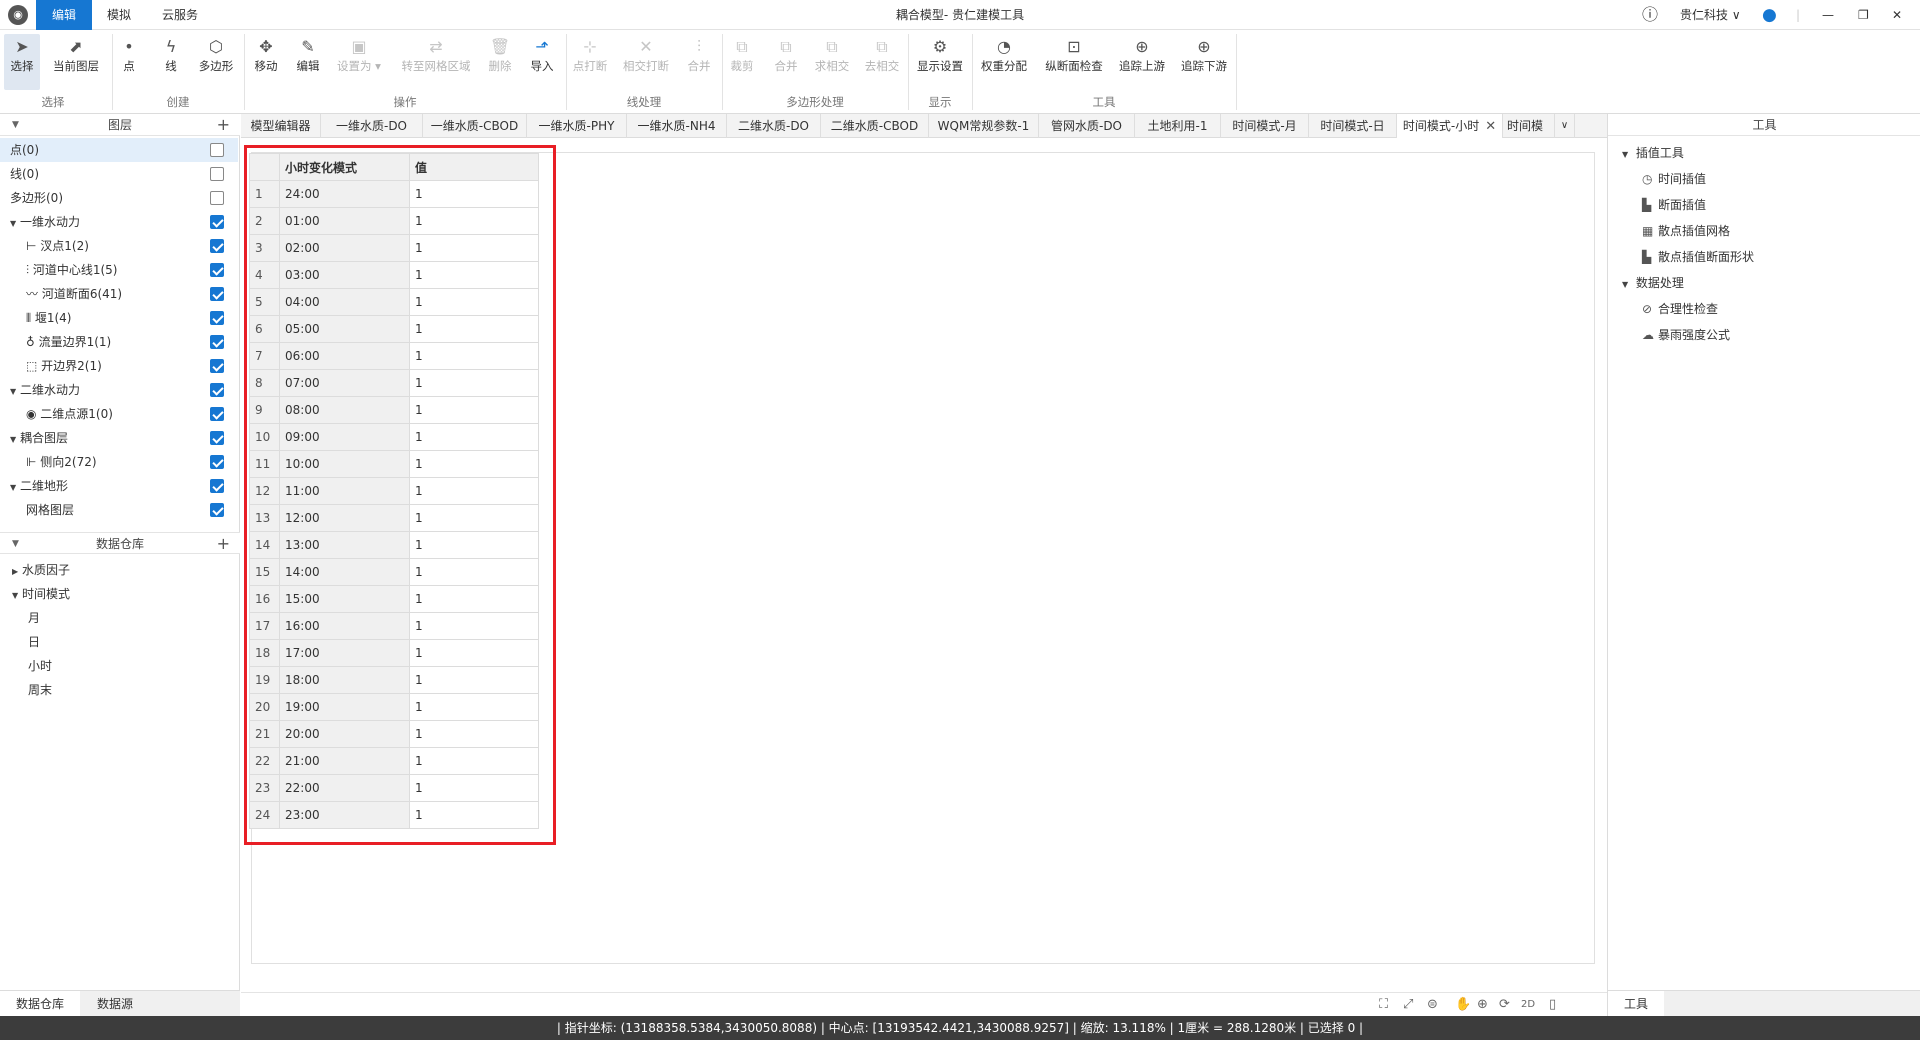 The width and height of the screenshot is (1920, 1040). I want to click on layer-item: ◉ 二维点源1(0), so click(119, 414).